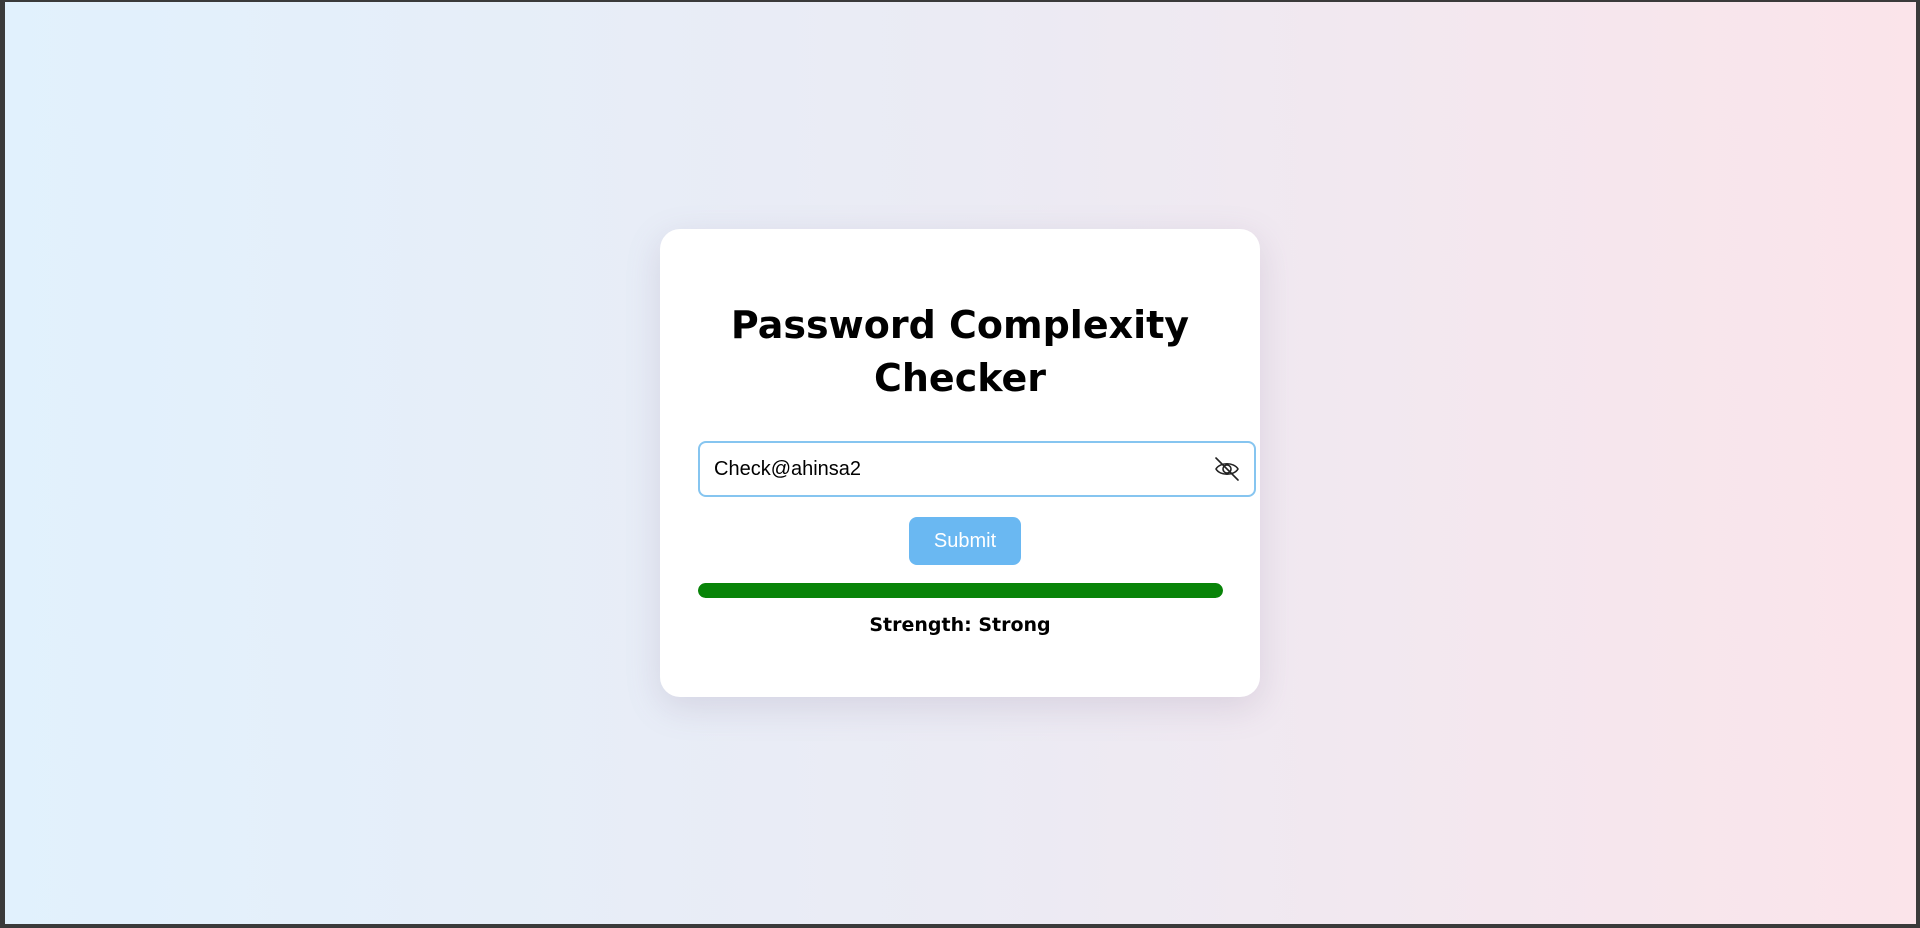 The width and height of the screenshot is (1920, 928). Describe the element at coordinates (959, 378) in the screenshot. I see `title-line-2: Checker` at that location.